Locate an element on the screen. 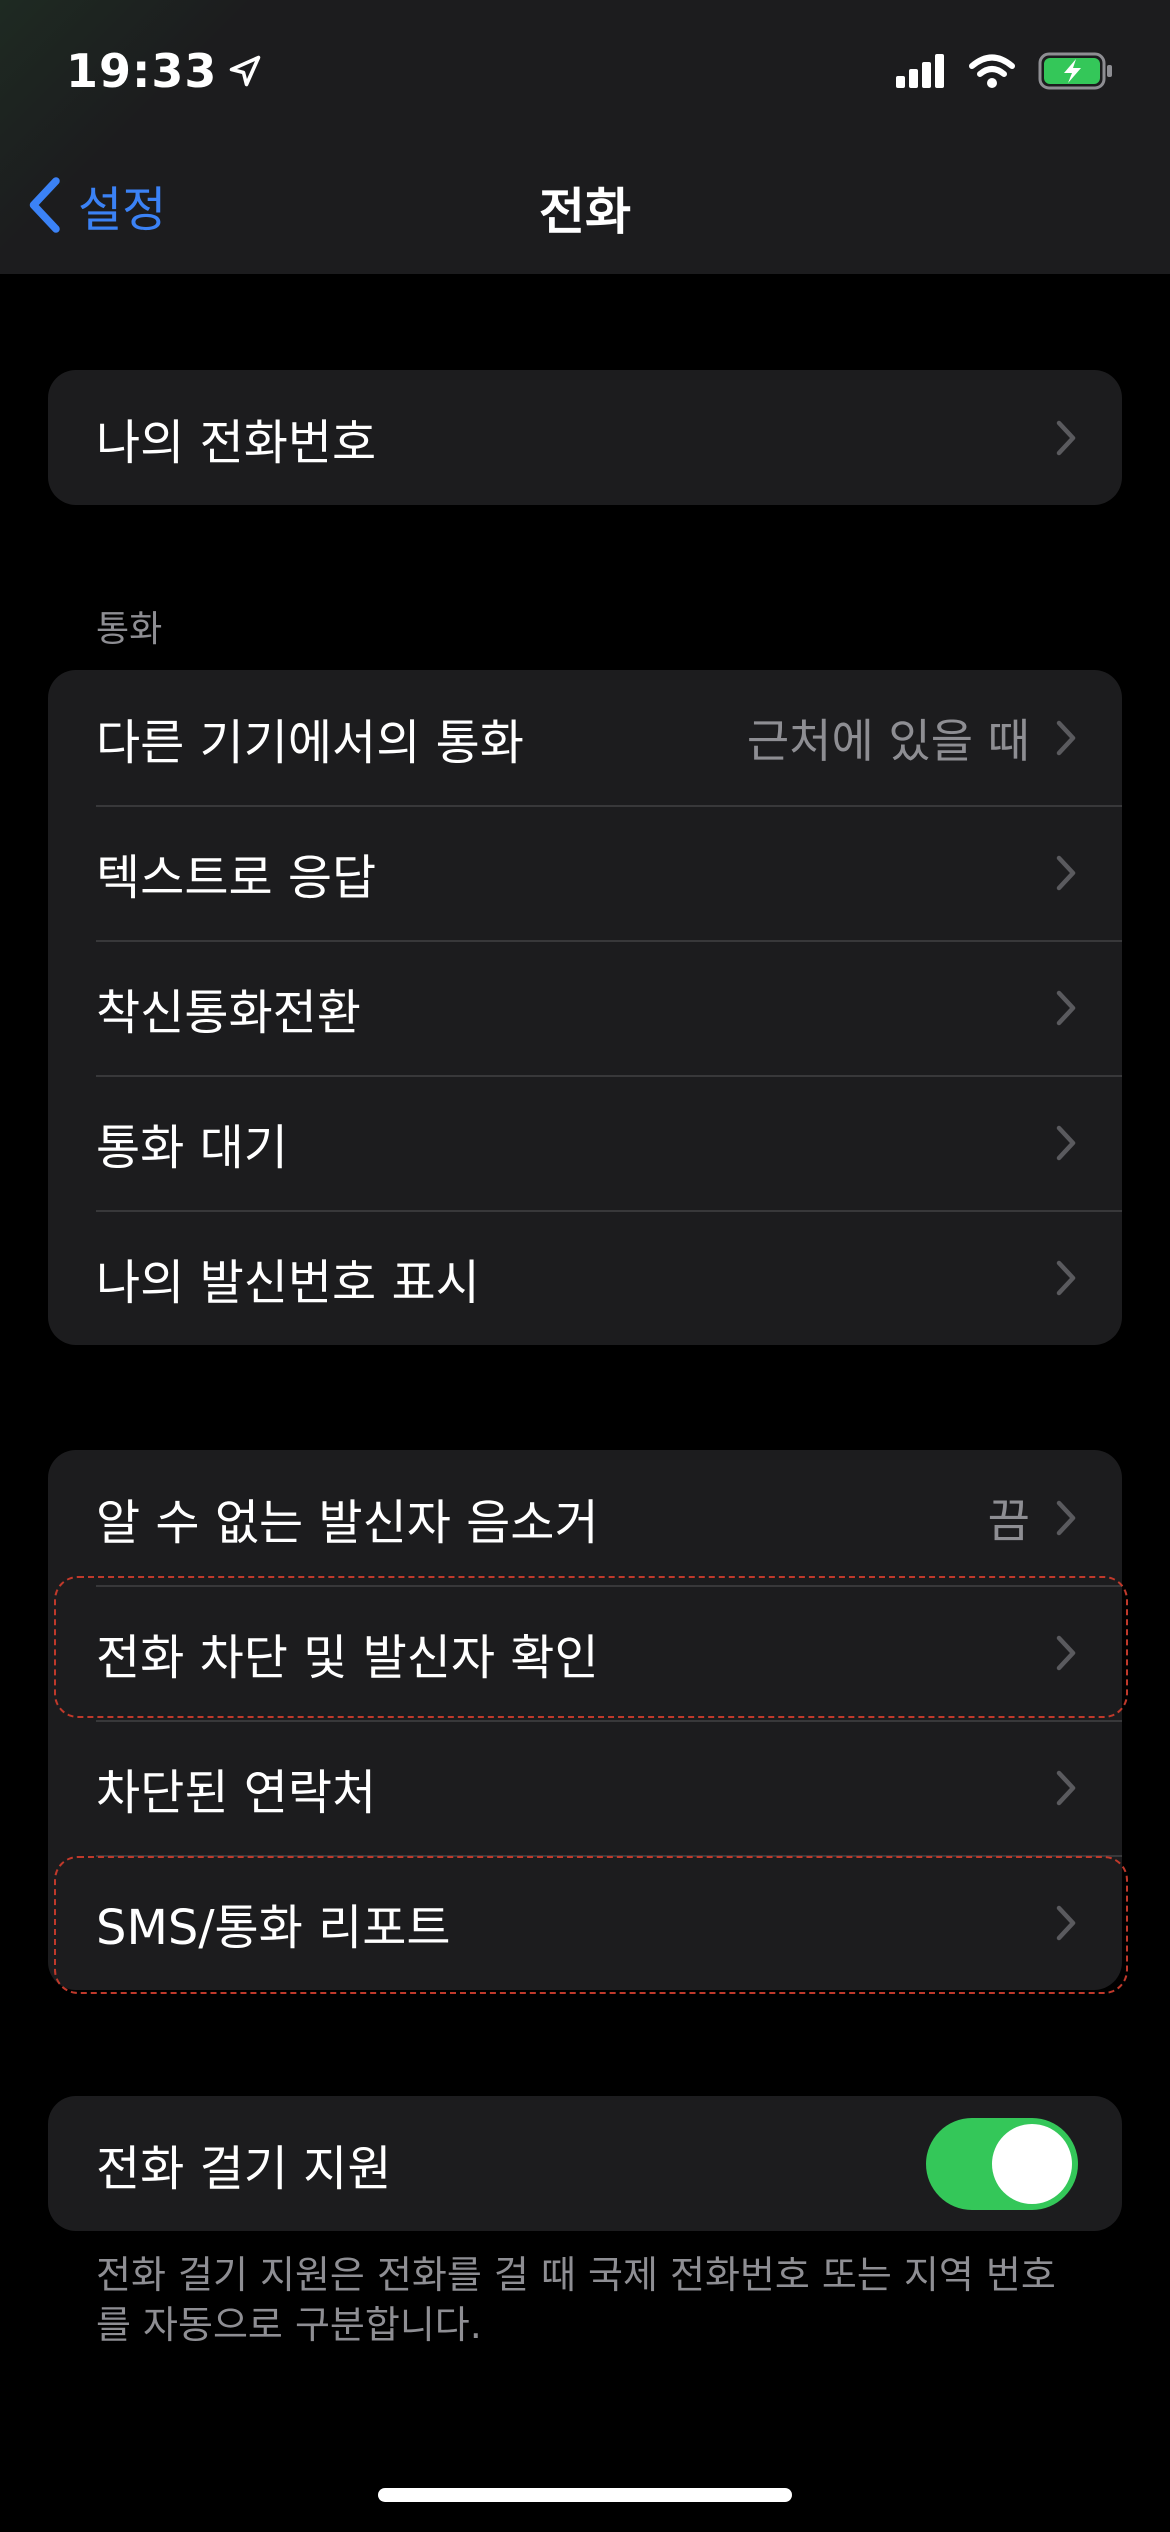  wifi-icon is located at coordinates (992, 71).